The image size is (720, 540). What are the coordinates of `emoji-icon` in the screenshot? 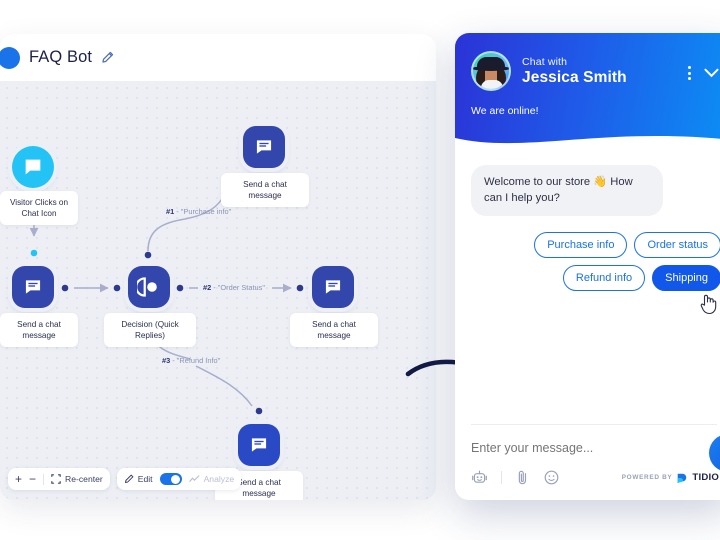 It's located at (551, 477).